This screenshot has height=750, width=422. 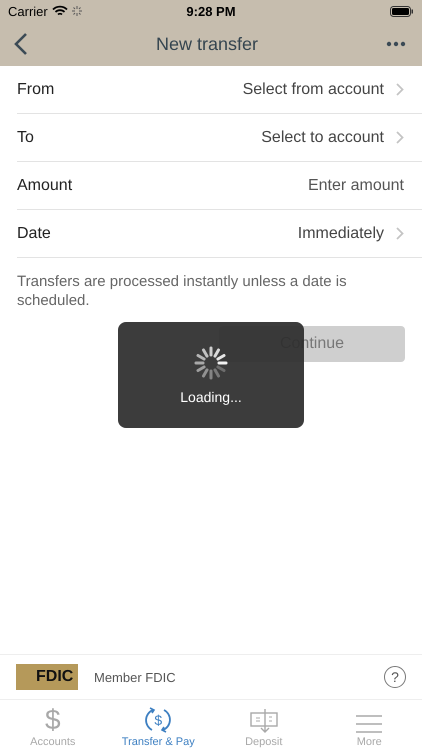 What do you see at coordinates (77, 11) in the screenshot?
I see `activity-spinner-icon` at bounding box center [77, 11].